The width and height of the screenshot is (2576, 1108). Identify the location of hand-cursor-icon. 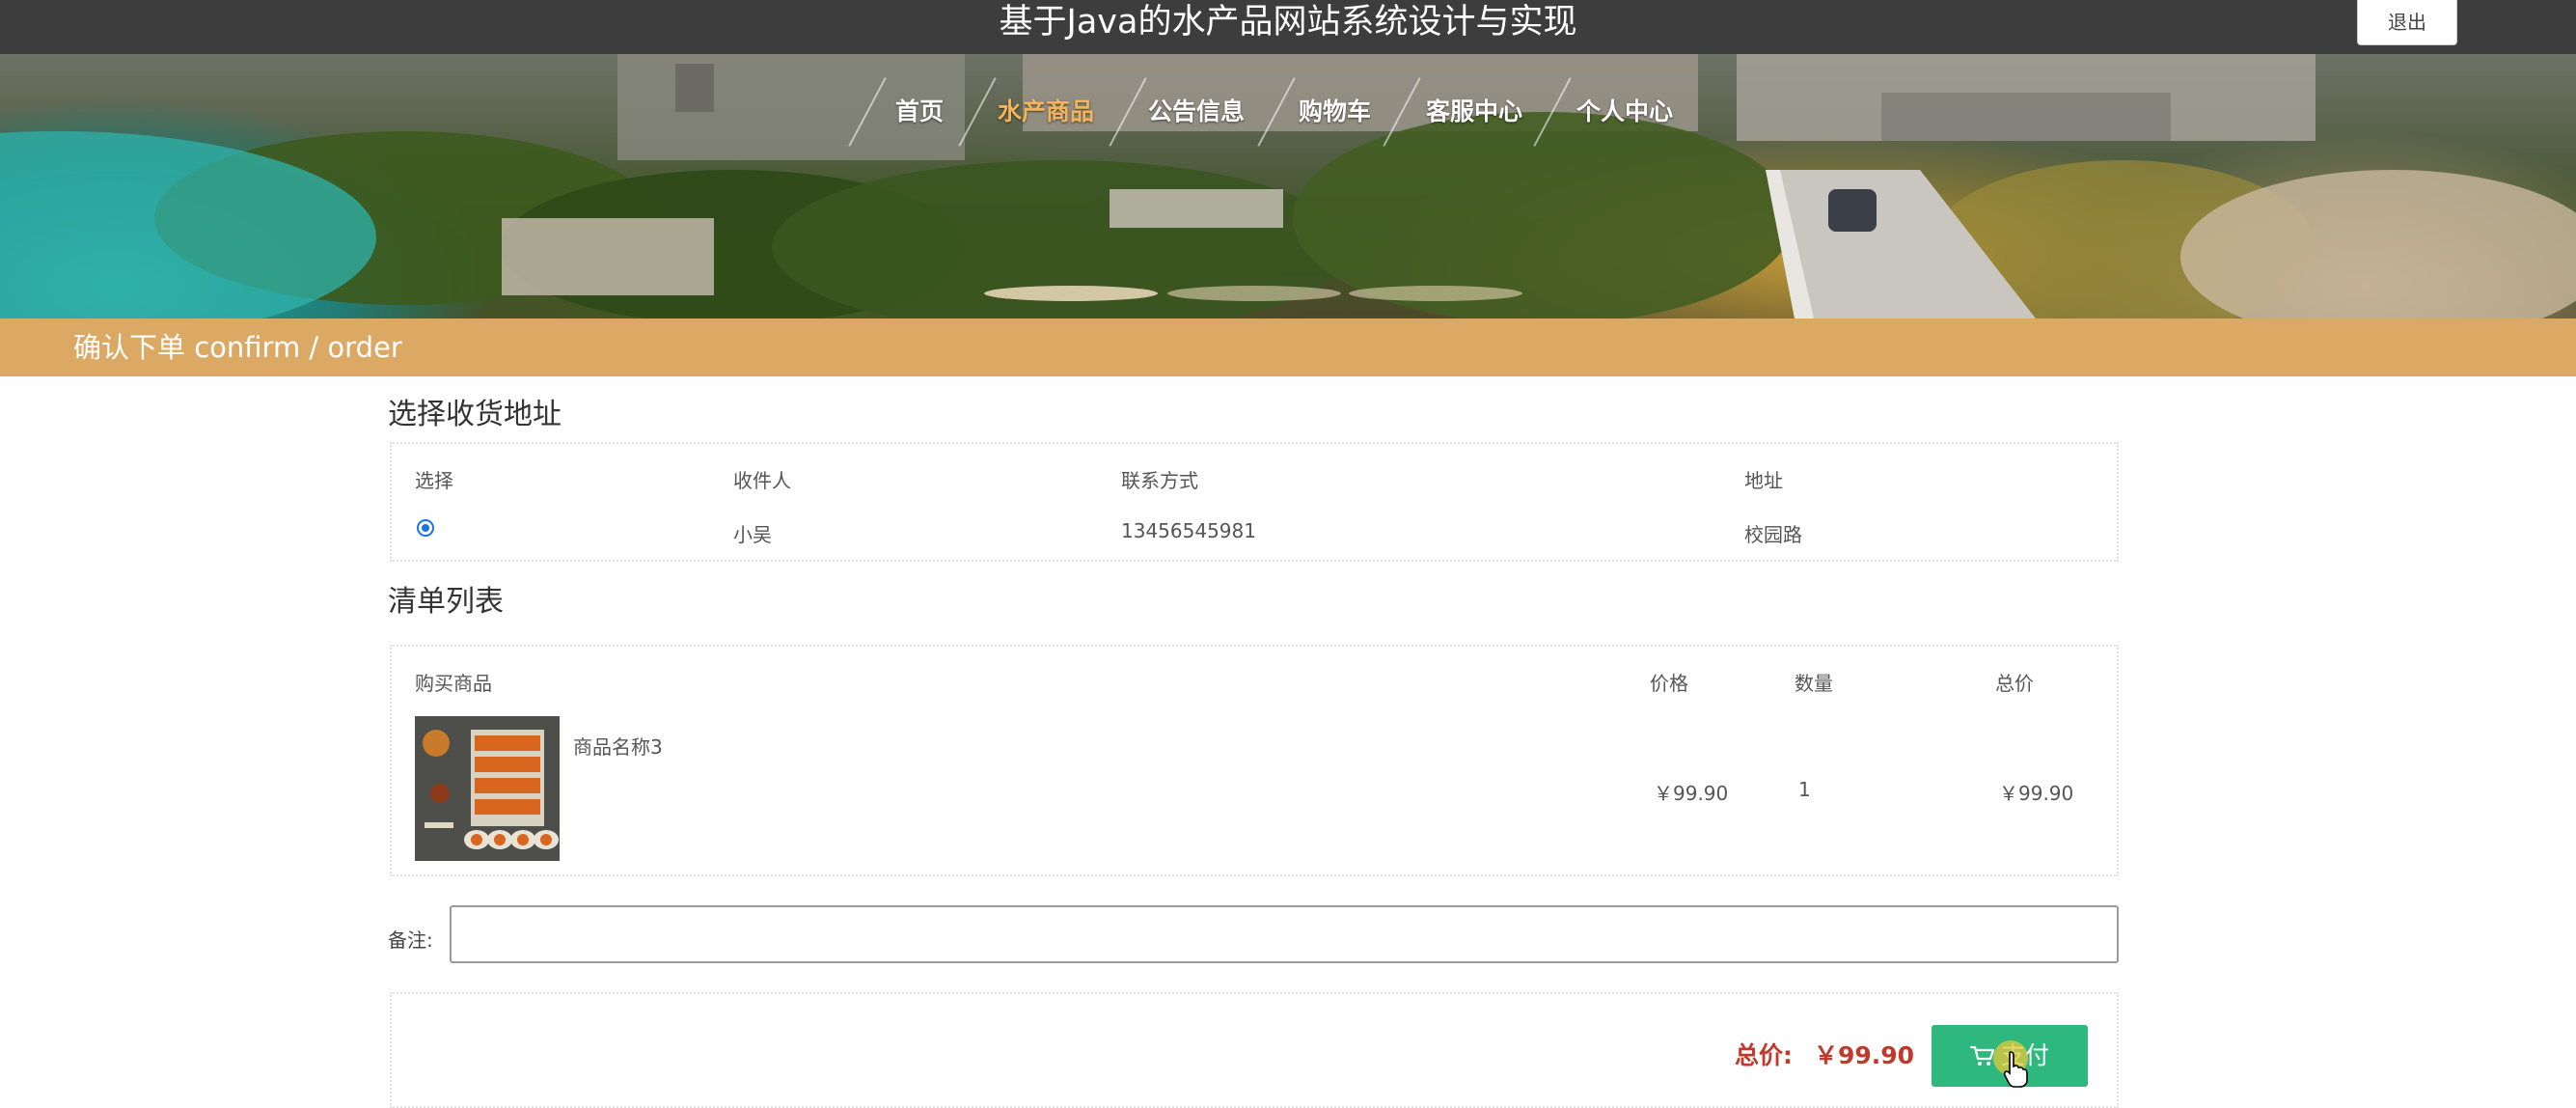
(2015, 1069).